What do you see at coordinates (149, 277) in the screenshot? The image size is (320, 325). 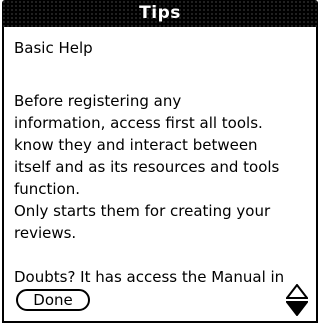 I see `help-line: Doubts? It has access the Manual in` at bounding box center [149, 277].